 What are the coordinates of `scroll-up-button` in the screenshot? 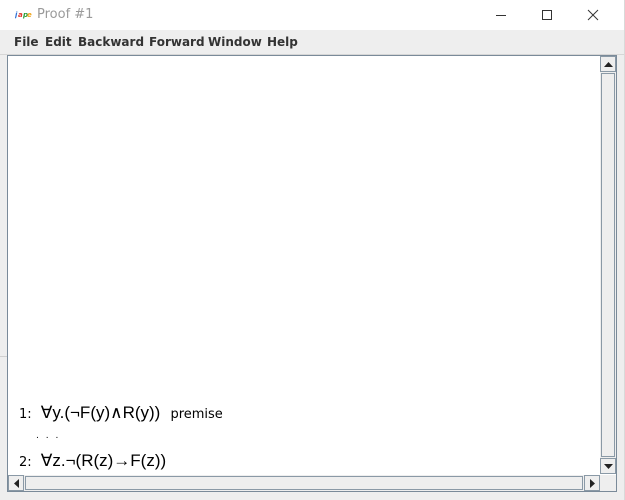 It's located at (608, 64).